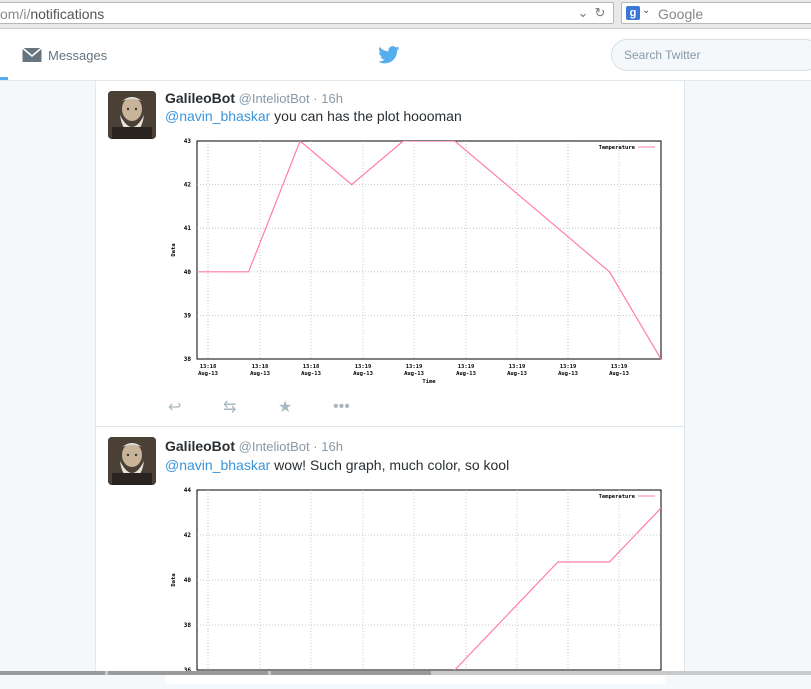 Image resolution: width=811 pixels, height=689 pixels. What do you see at coordinates (405, 55) in the screenshot?
I see `twitter-top-nav: Messages` at bounding box center [405, 55].